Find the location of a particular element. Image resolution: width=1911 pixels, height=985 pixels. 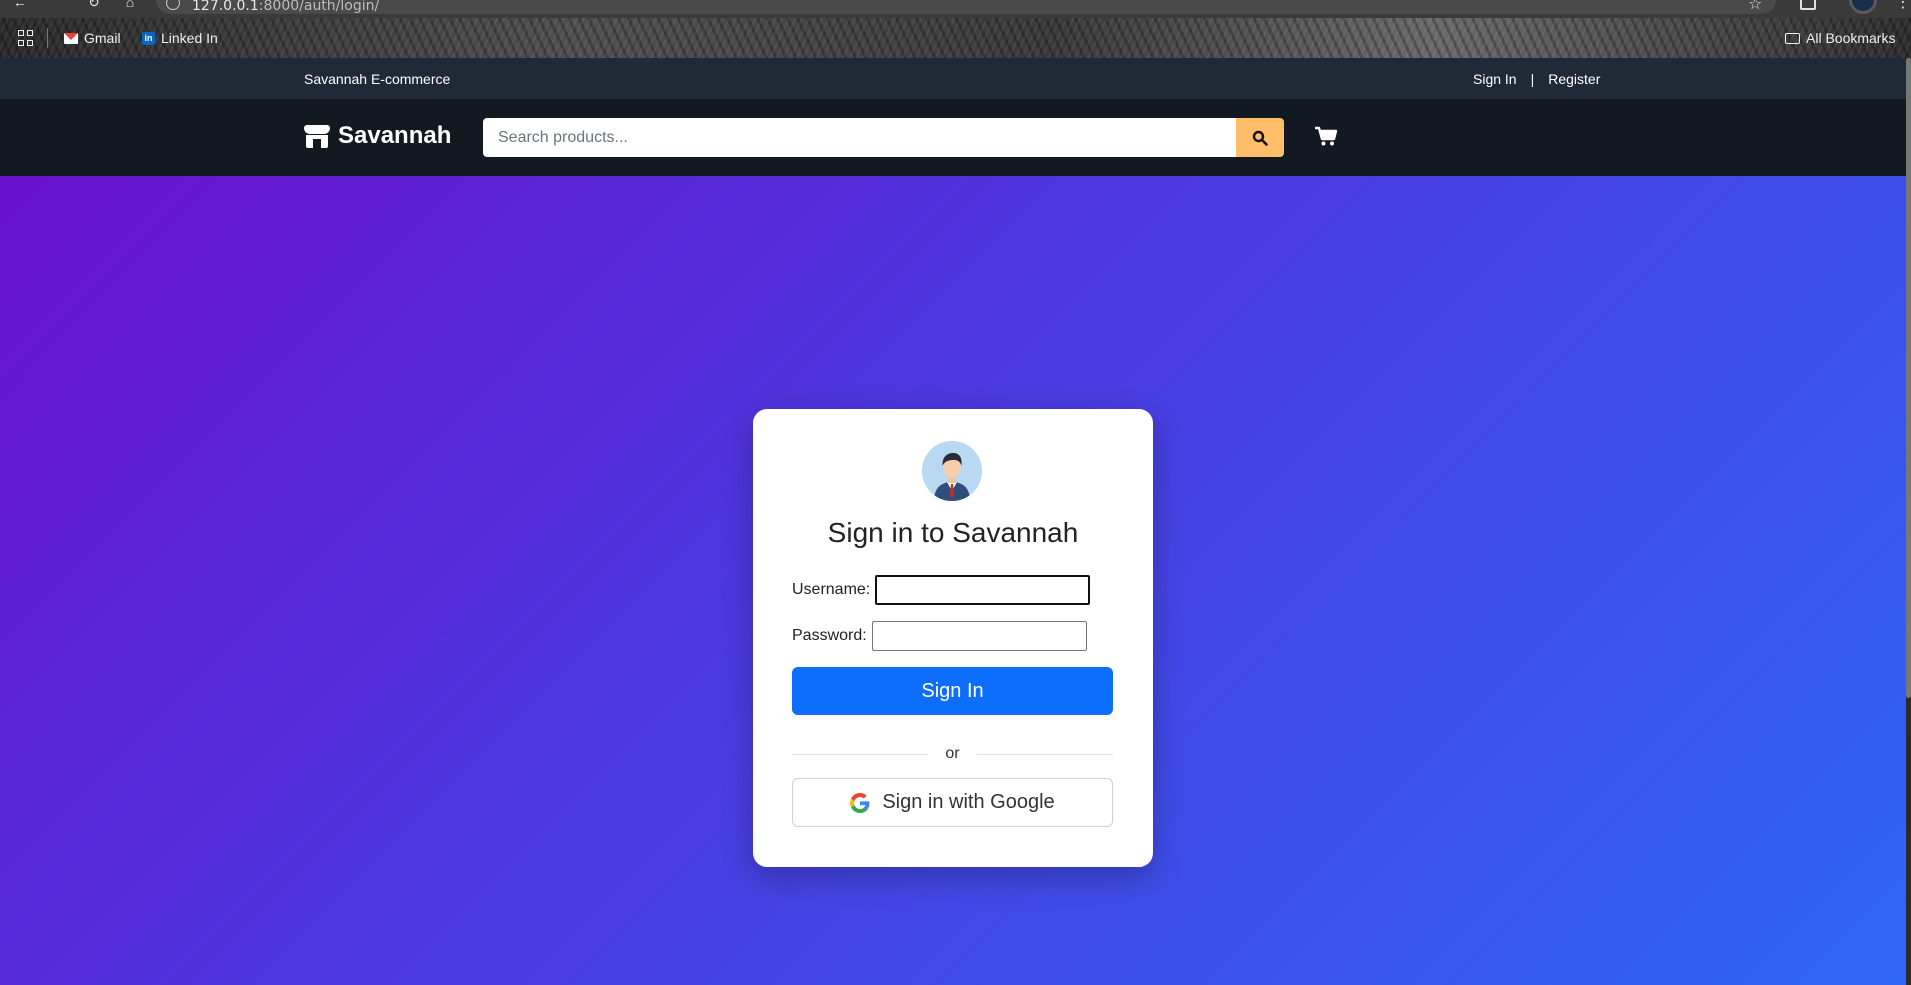

user-avatar is located at coordinates (952, 471).